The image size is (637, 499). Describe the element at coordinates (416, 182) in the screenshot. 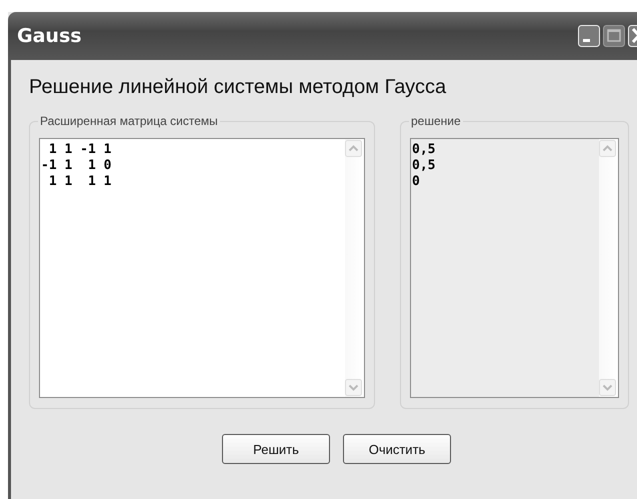

I see `text-line: 0` at that location.